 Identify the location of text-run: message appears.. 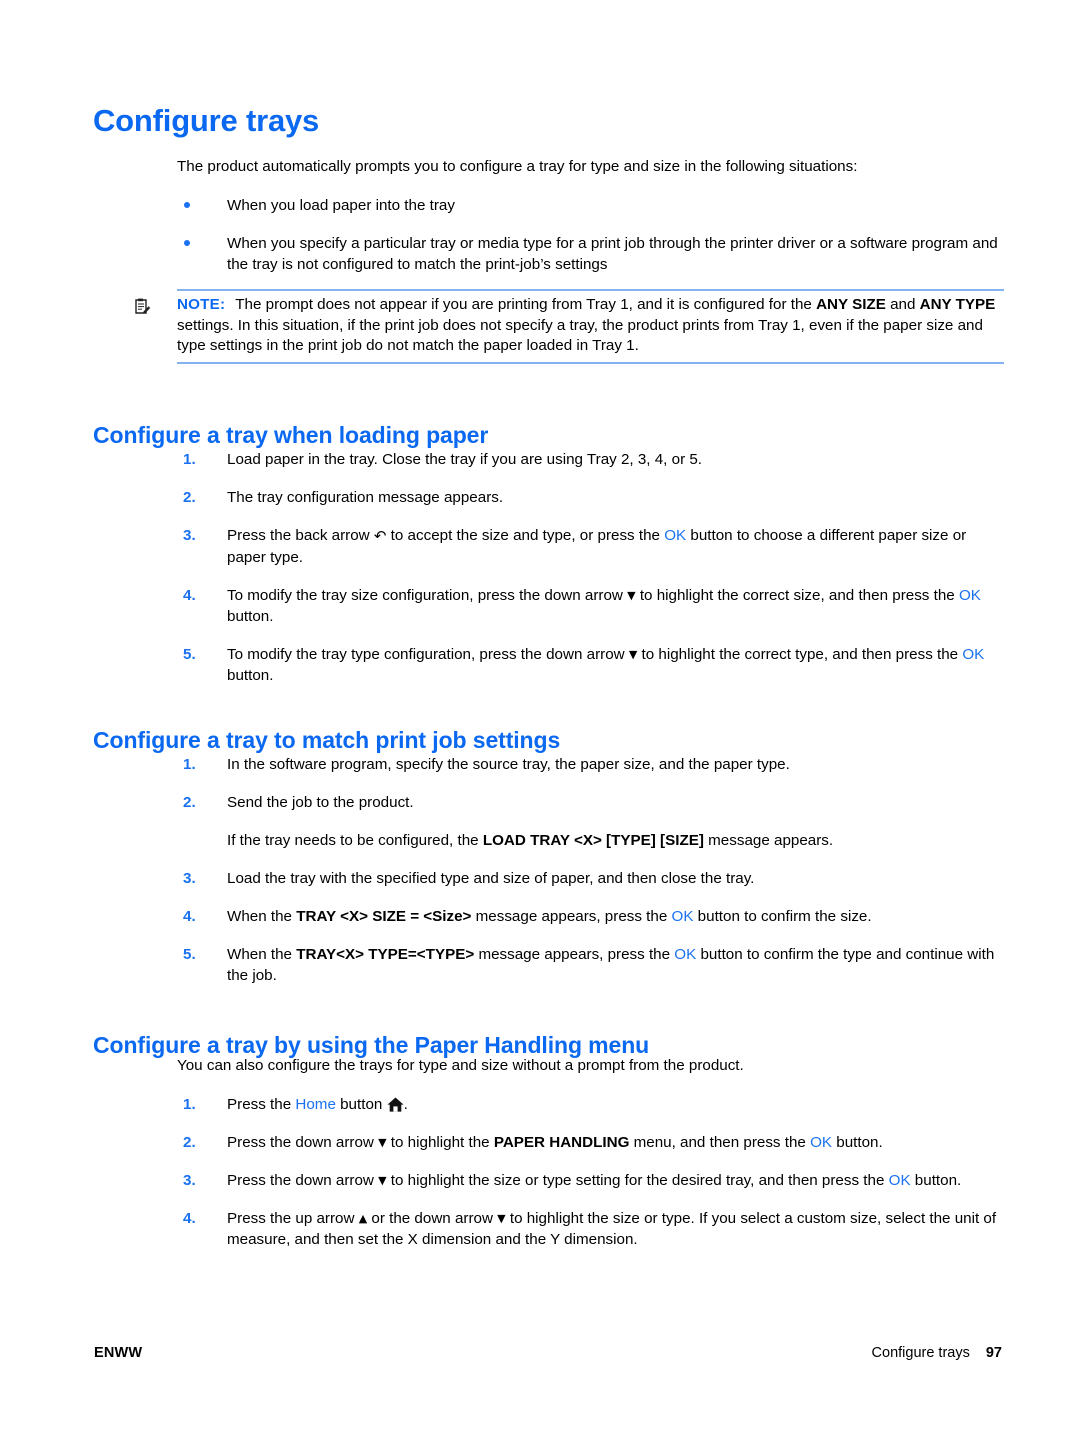
(768, 840).